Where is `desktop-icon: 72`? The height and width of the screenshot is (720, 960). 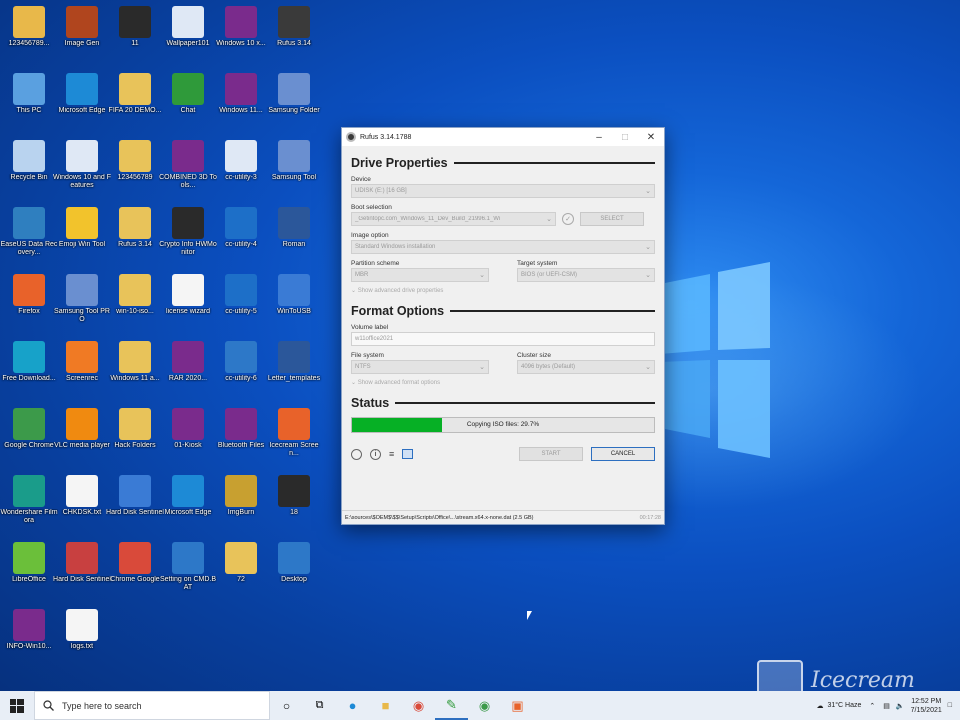 desktop-icon: 72 is located at coordinates (241, 570).